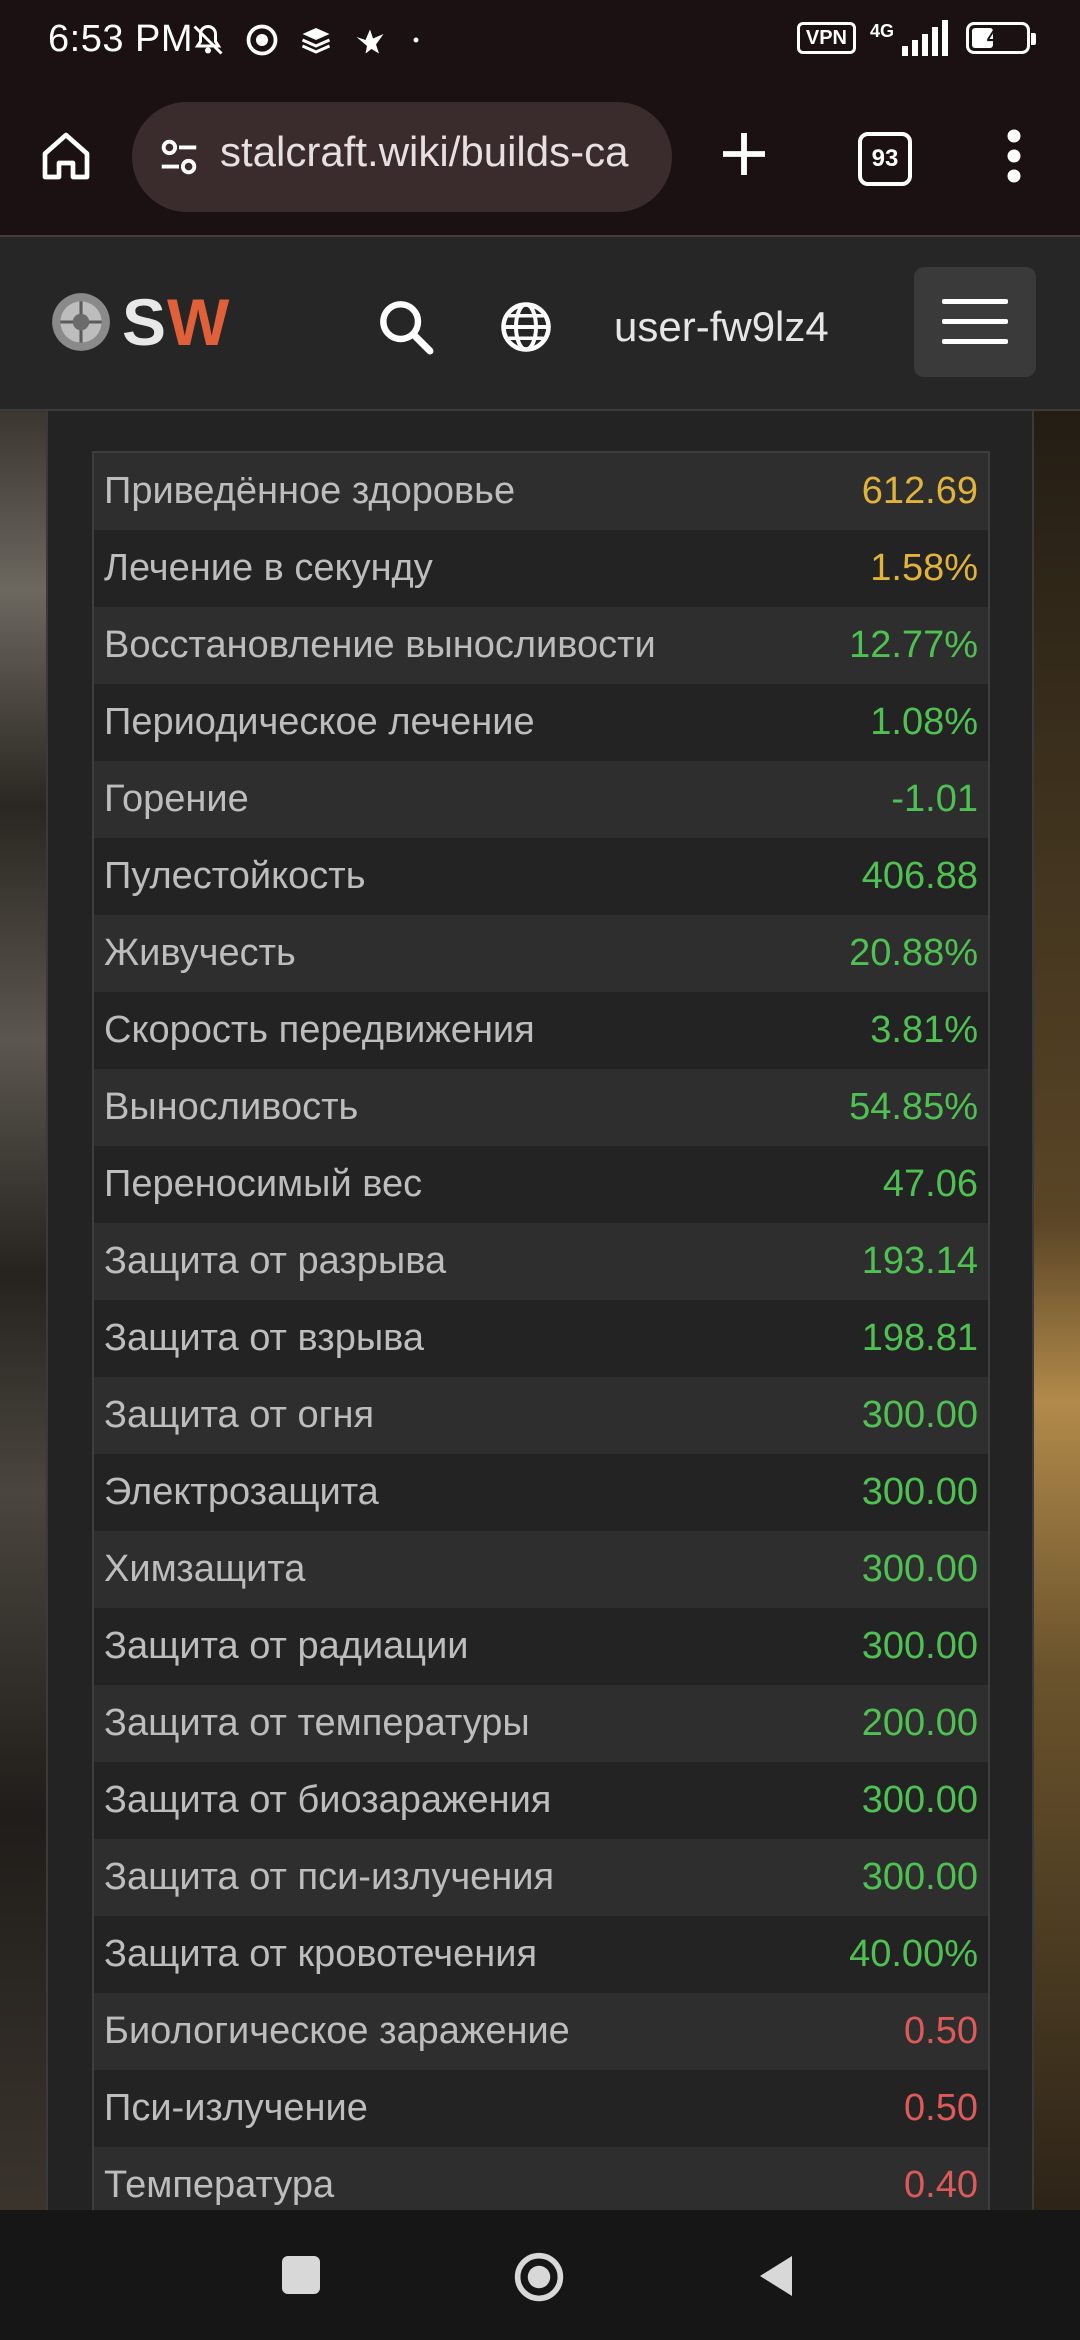 This screenshot has height=2340, width=1080. What do you see at coordinates (1057, 1311) in the screenshot?
I see `background-image-right` at bounding box center [1057, 1311].